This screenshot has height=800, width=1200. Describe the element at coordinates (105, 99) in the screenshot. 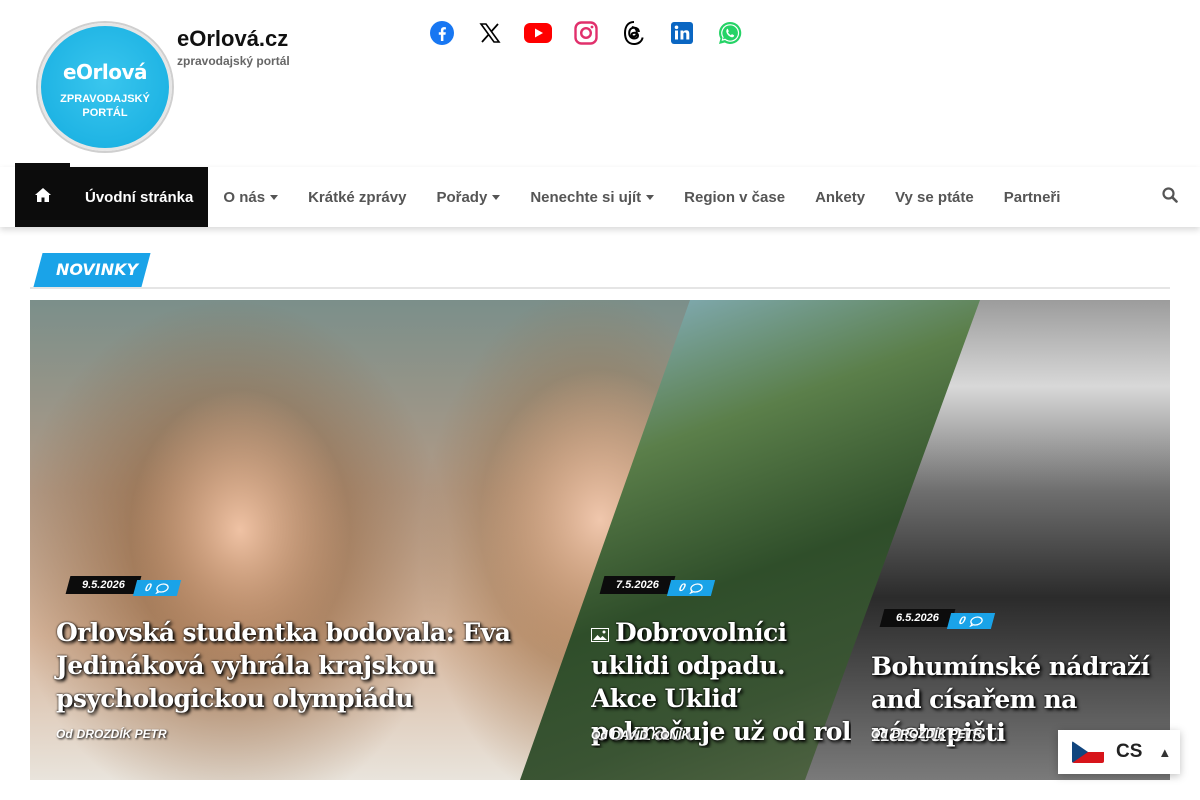

I see `logo-subtitle-line1: ZPRAVODAJSKÝ` at that location.